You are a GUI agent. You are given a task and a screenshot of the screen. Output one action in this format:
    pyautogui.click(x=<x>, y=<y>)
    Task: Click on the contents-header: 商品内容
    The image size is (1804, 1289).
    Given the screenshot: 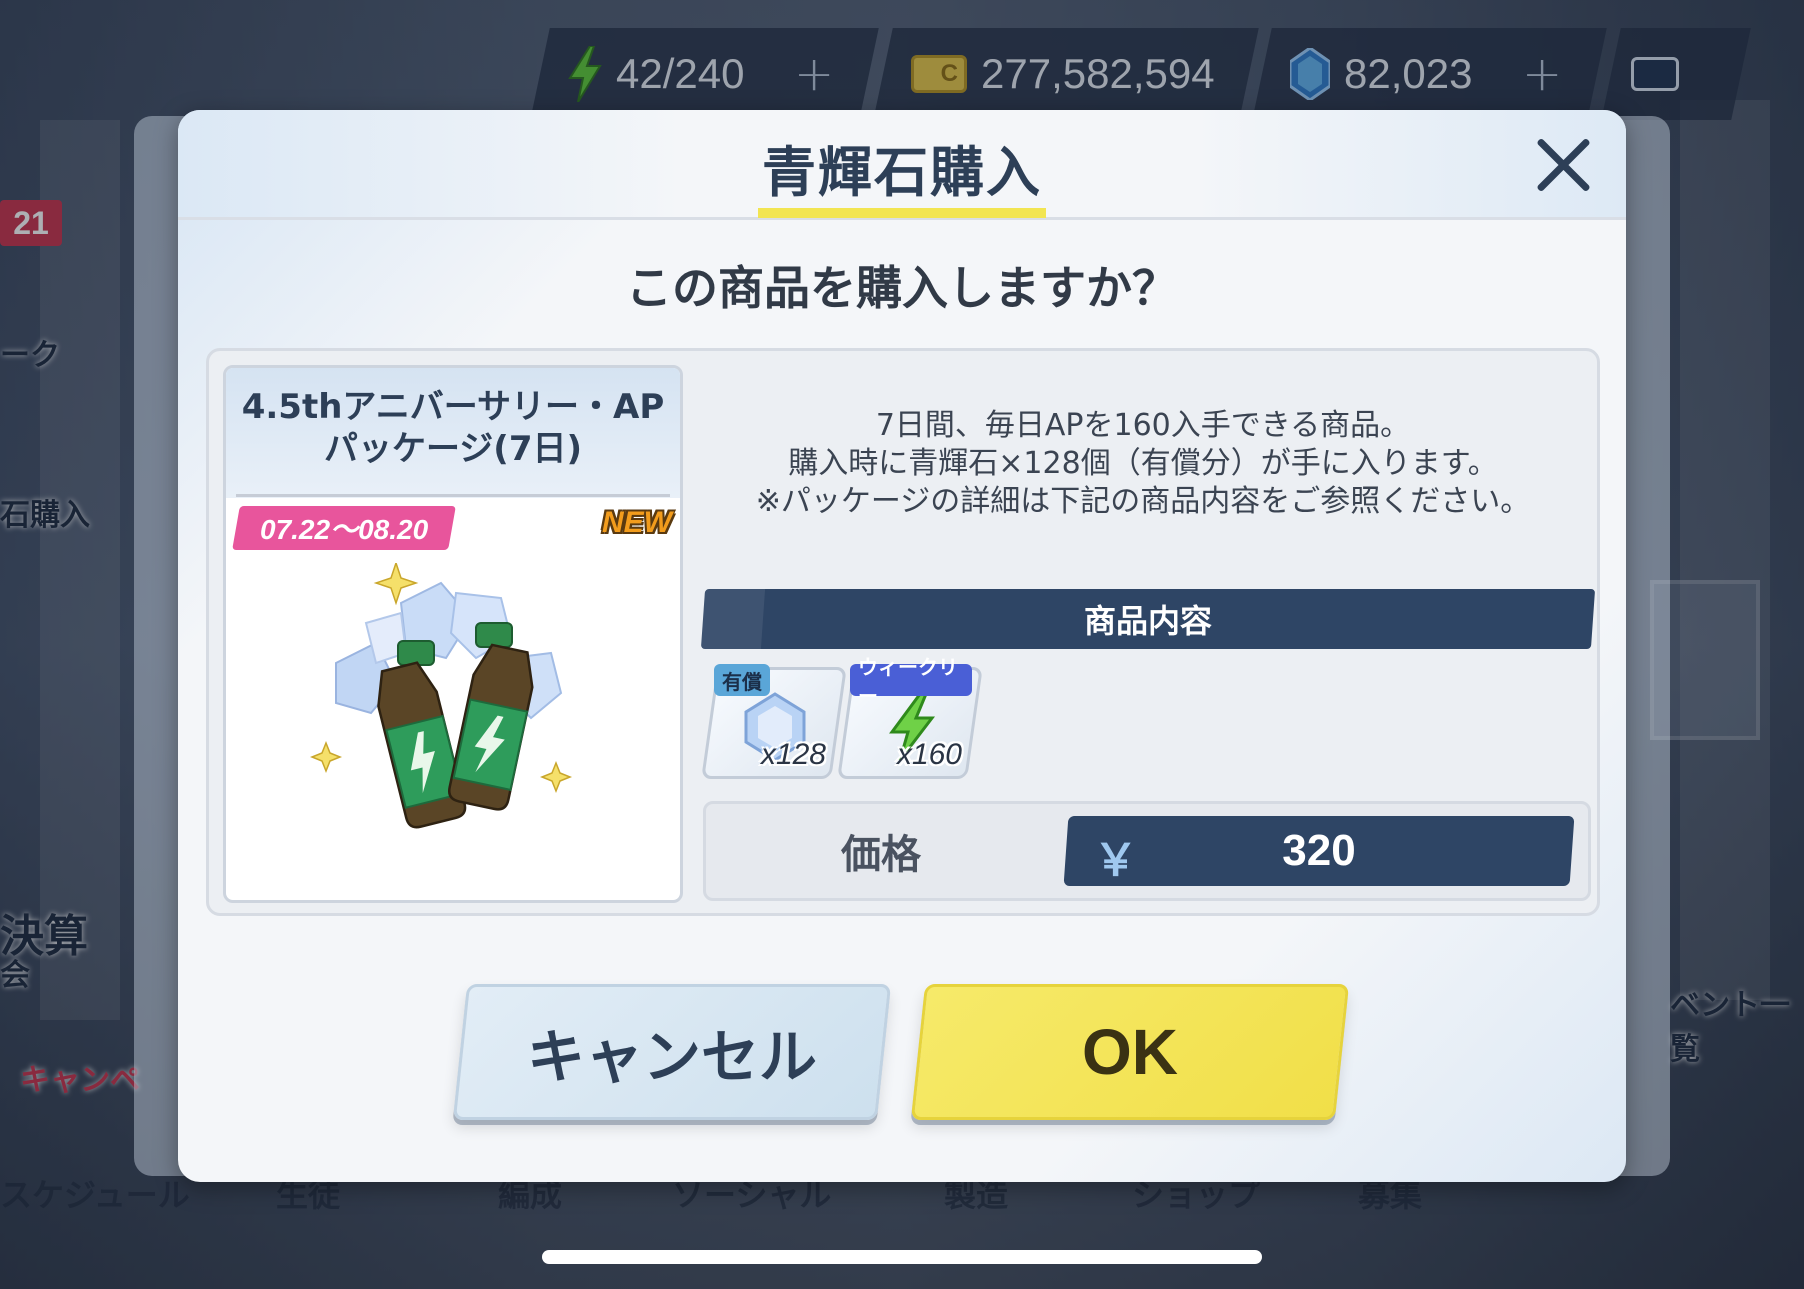 What is the action you would take?
    pyautogui.click(x=1148, y=619)
    